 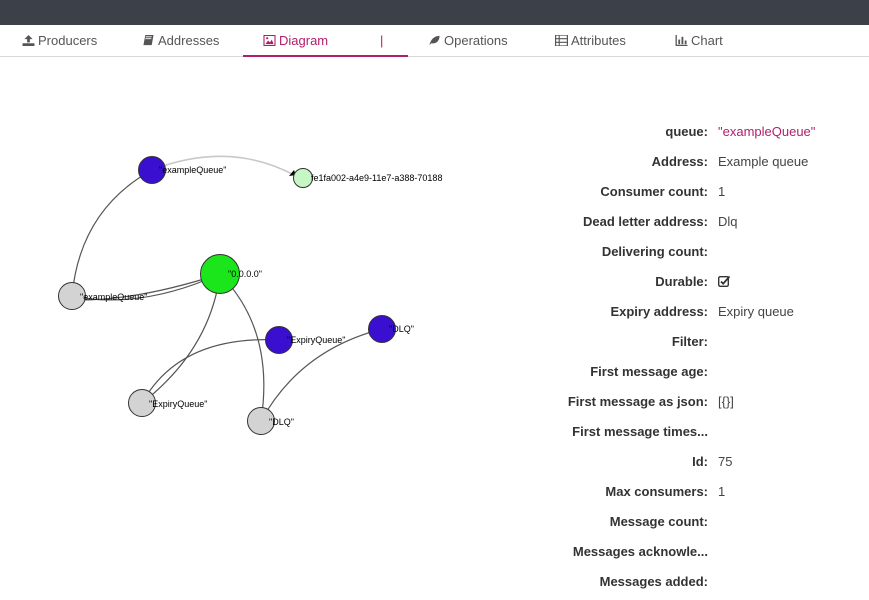 I want to click on property-row: Delivering count:, so click(x=684, y=252).